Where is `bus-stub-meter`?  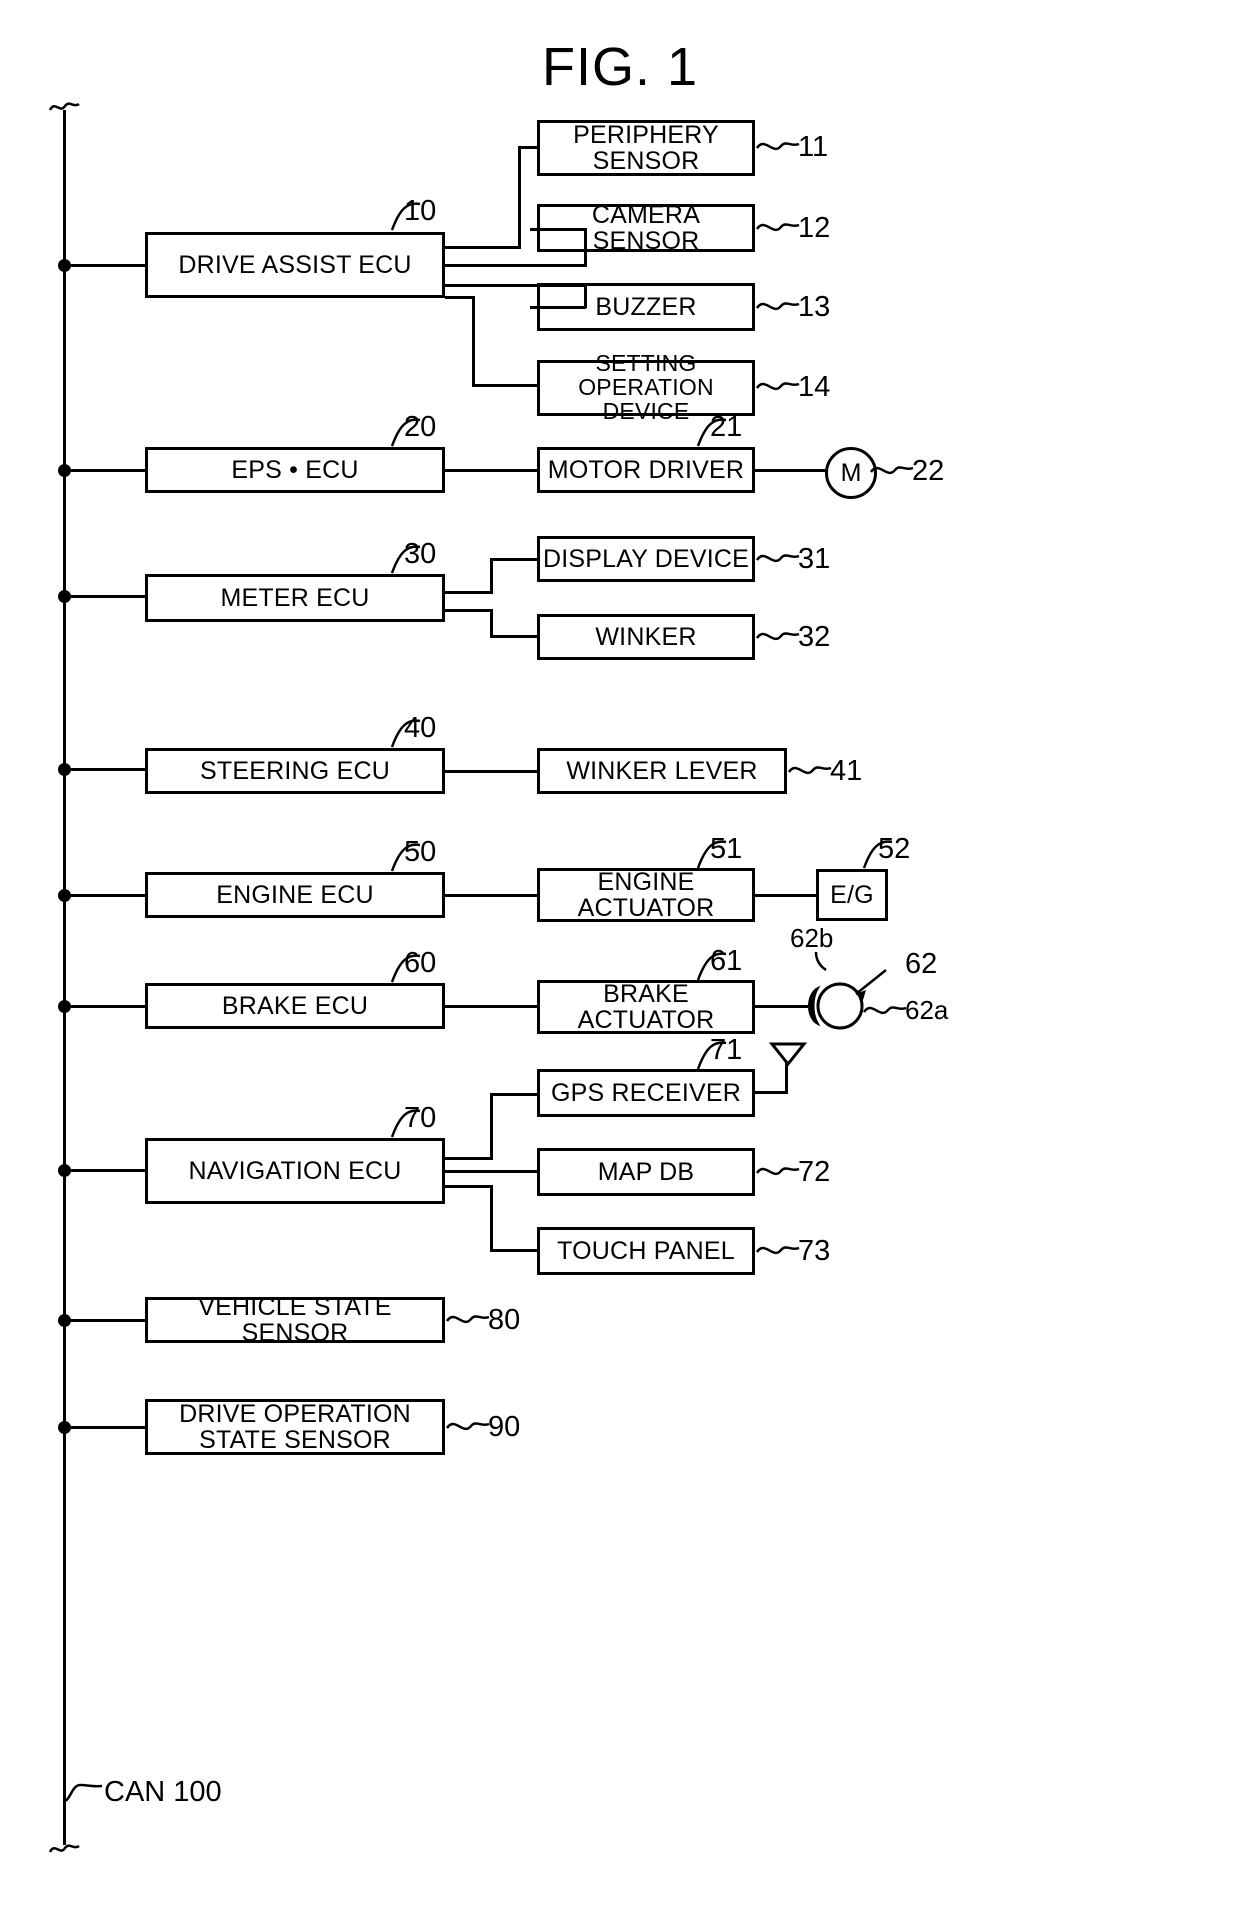
bus-stub-meter is located at coordinates (105, 596).